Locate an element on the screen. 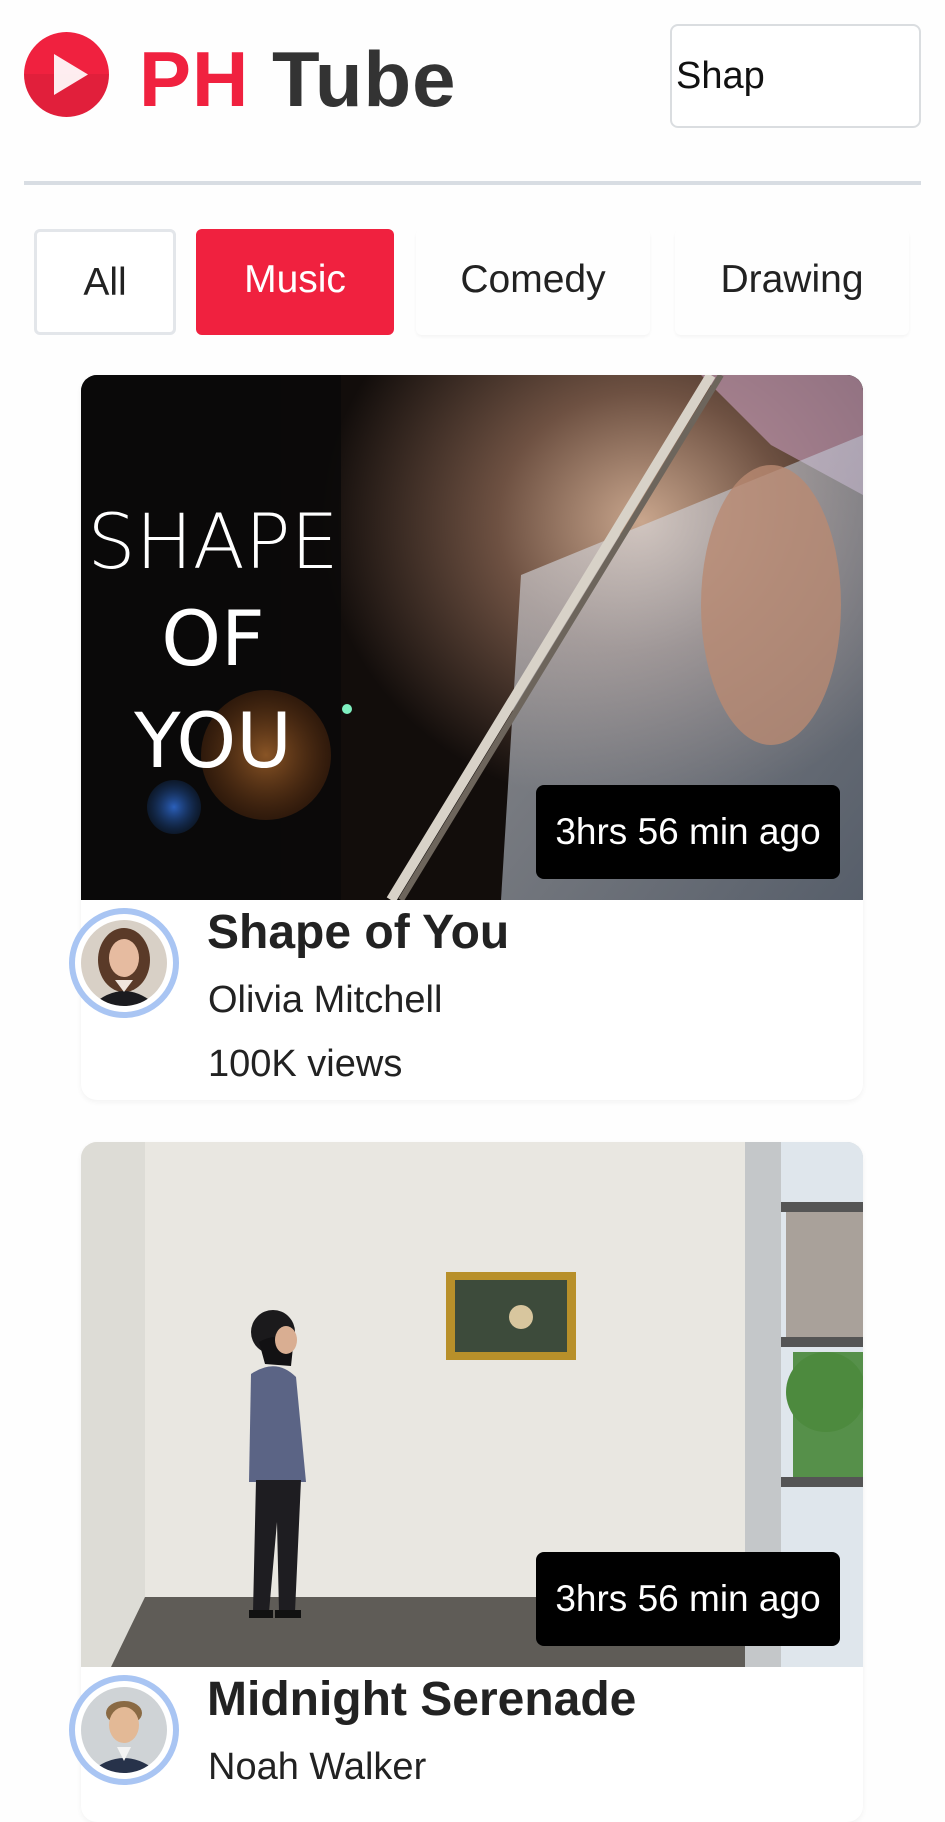  category-tabs: All Music Comedy Drawing is located at coordinates (474, 282).